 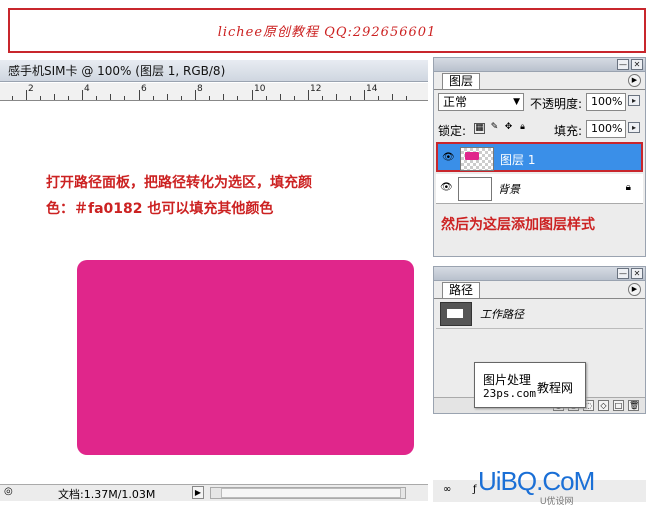 What do you see at coordinates (461, 290) in the screenshot?
I see `tab-paths: 路径` at bounding box center [461, 290].